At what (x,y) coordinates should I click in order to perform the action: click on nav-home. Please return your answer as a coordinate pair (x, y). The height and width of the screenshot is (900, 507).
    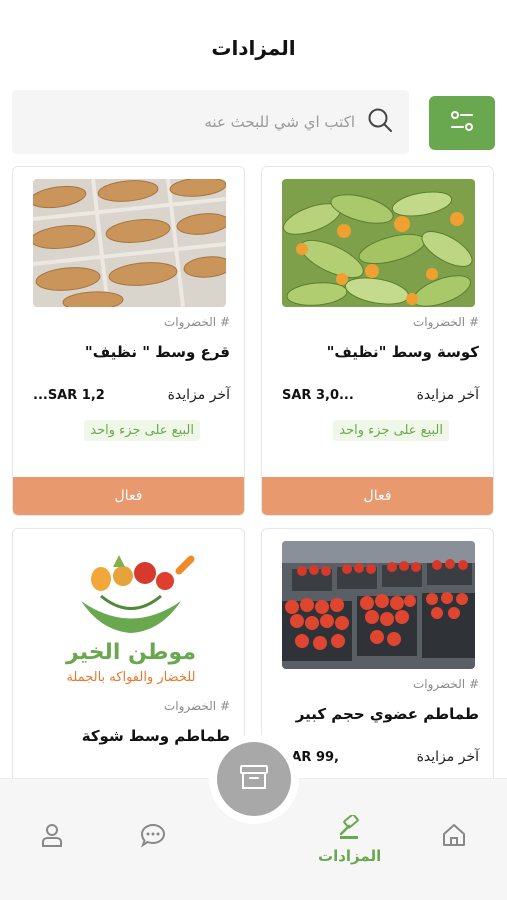
    Looking at the image, I should click on (454, 837).